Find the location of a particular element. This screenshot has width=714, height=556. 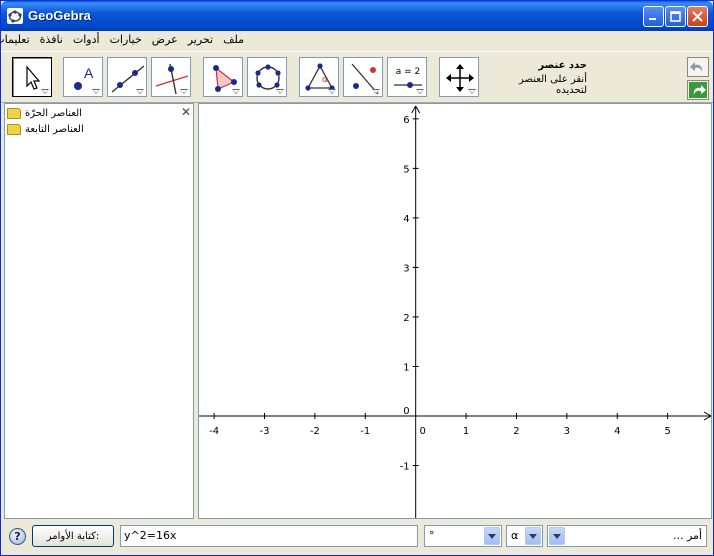

menu-help: تعليمات is located at coordinates (17, 39).